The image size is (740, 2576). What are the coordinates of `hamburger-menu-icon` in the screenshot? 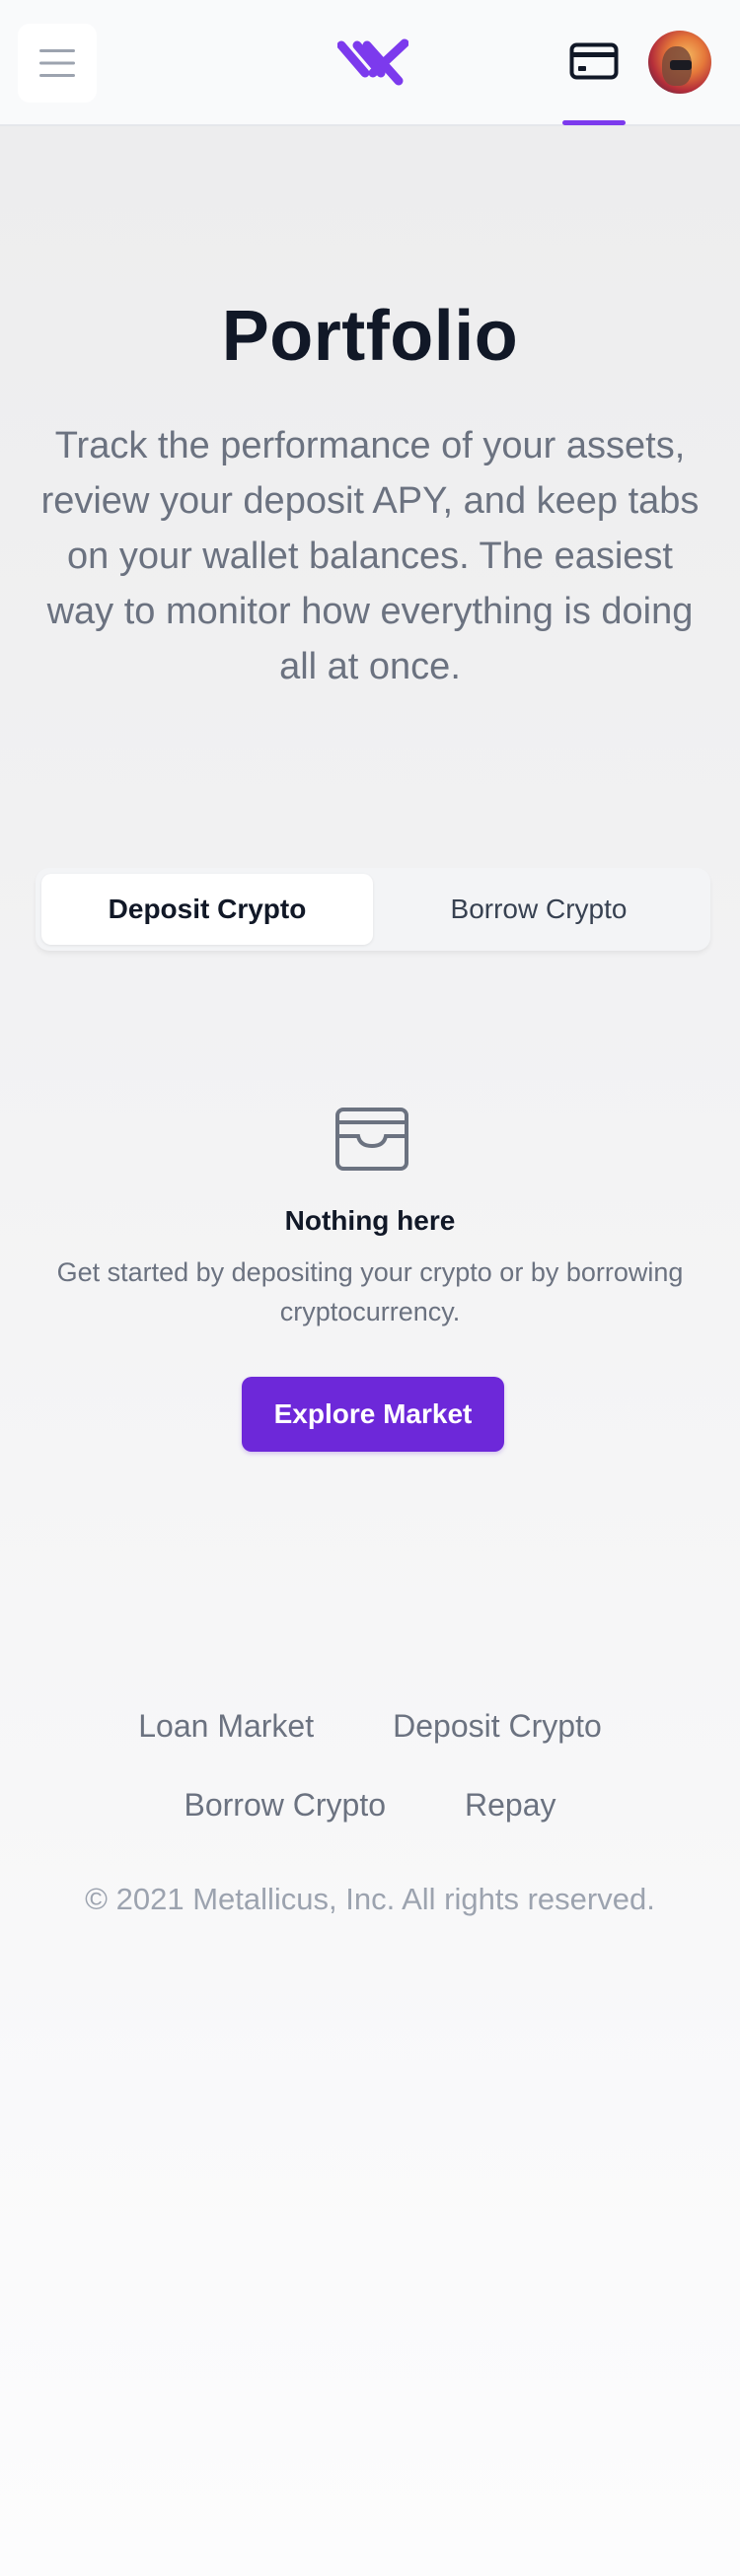 It's located at (57, 63).